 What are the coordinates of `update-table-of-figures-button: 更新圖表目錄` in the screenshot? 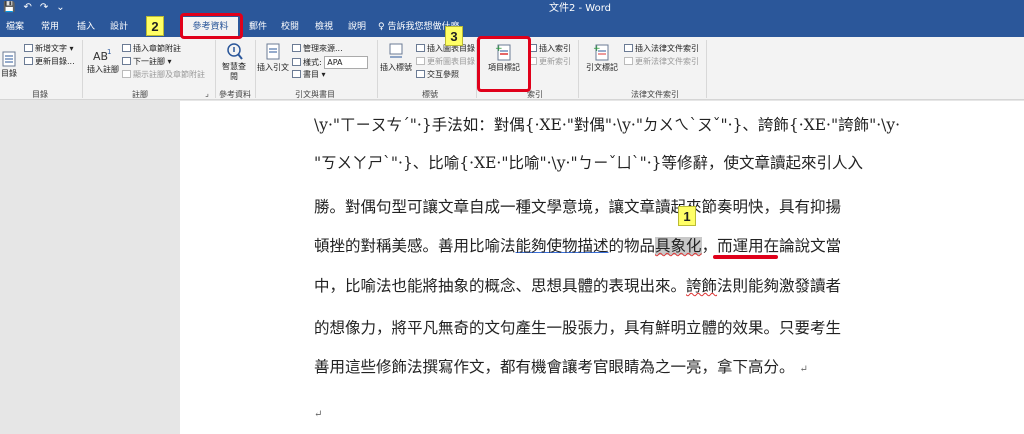 It's located at (445, 61).